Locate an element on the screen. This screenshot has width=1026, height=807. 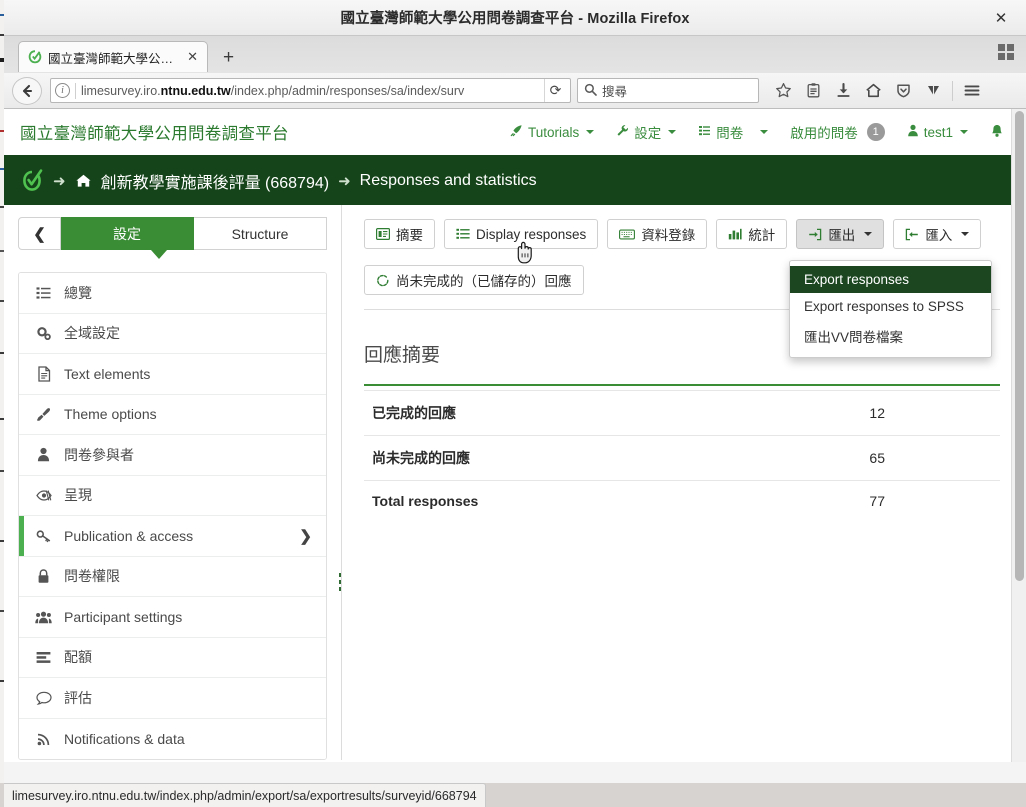
sidebar-item-theme-options: Theme options is located at coordinates (172, 414).